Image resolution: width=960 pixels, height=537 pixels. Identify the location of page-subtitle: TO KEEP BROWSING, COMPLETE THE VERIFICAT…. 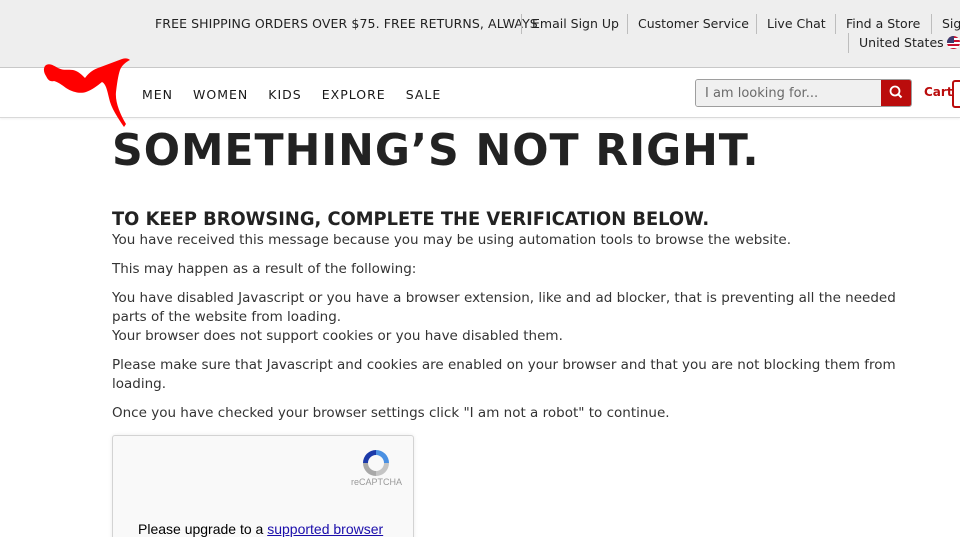
(411, 219).